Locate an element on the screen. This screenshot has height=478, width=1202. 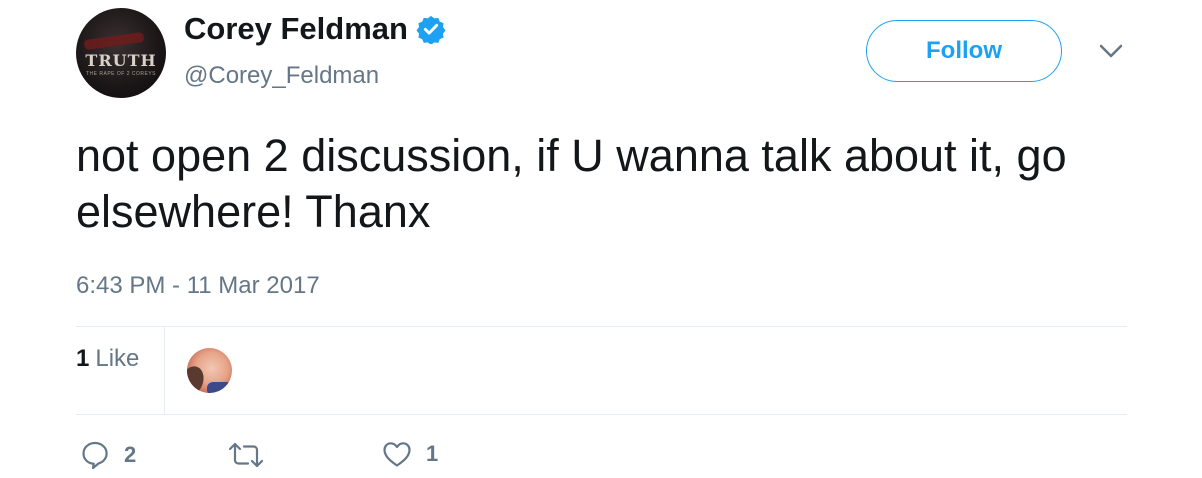
likes-stat: 1 Like is located at coordinates (107, 359).